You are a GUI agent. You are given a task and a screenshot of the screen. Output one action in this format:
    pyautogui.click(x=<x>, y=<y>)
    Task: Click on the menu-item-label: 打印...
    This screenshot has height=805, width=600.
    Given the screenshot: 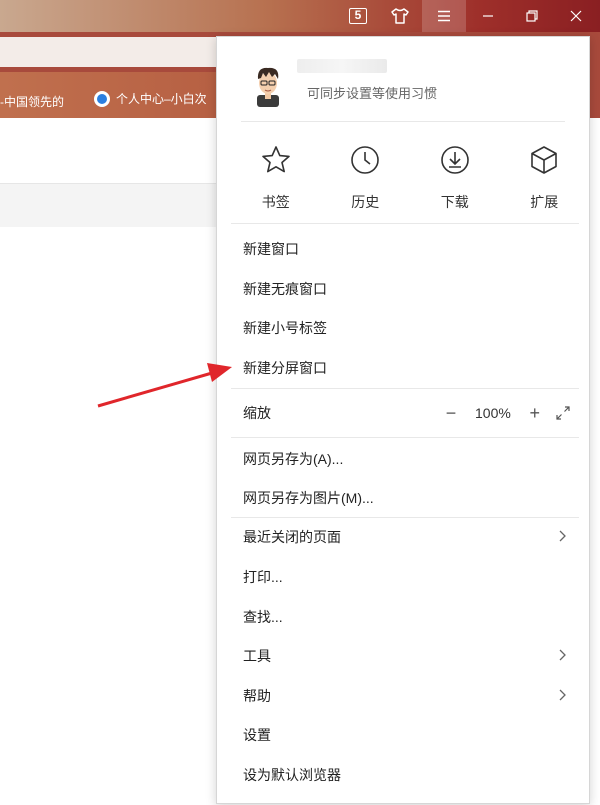 What is the action you would take?
    pyautogui.click(x=263, y=577)
    